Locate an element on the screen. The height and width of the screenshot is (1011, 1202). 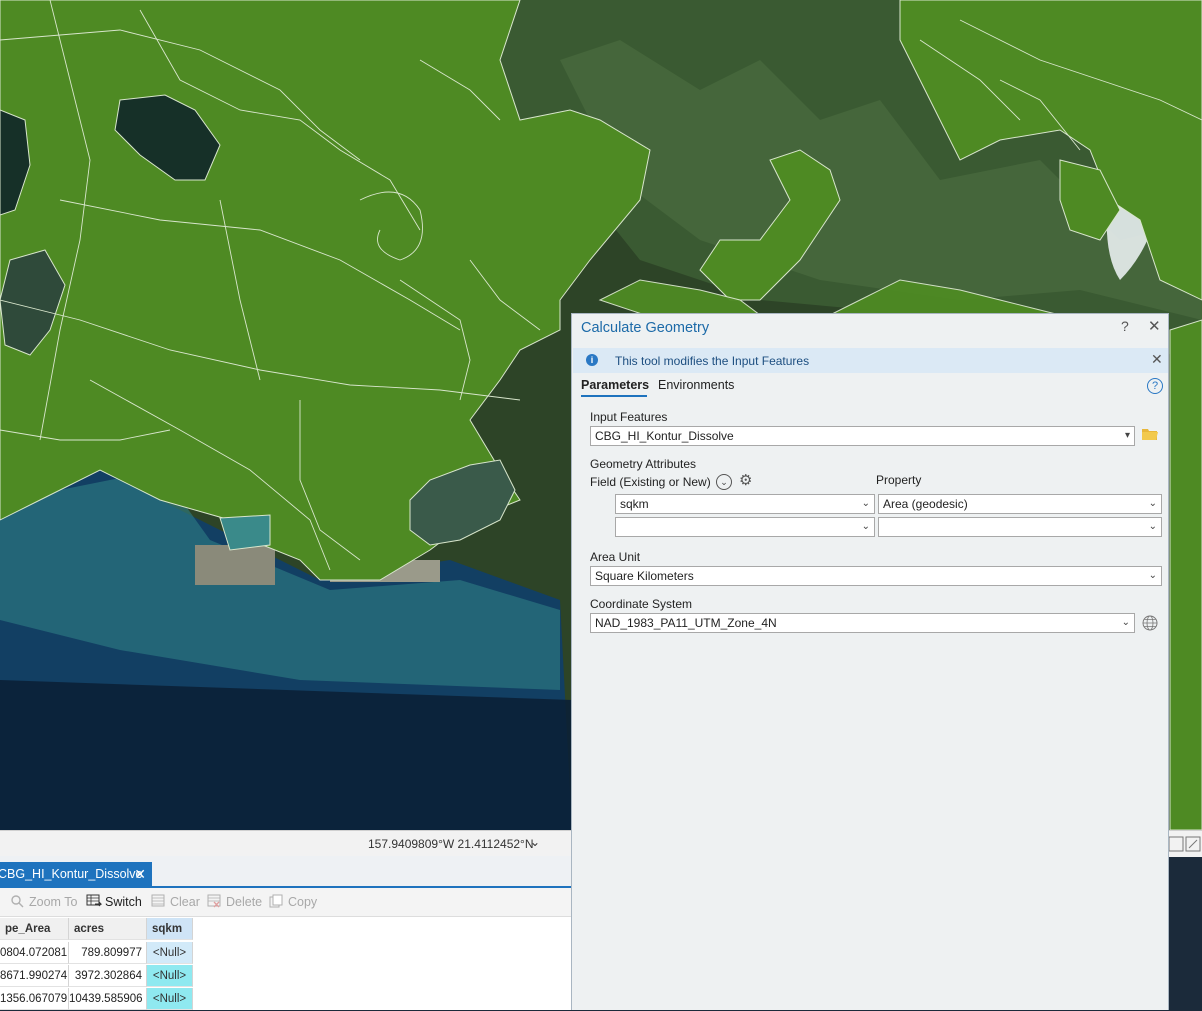
copy-button: Copy is located at coordinates (293, 902).